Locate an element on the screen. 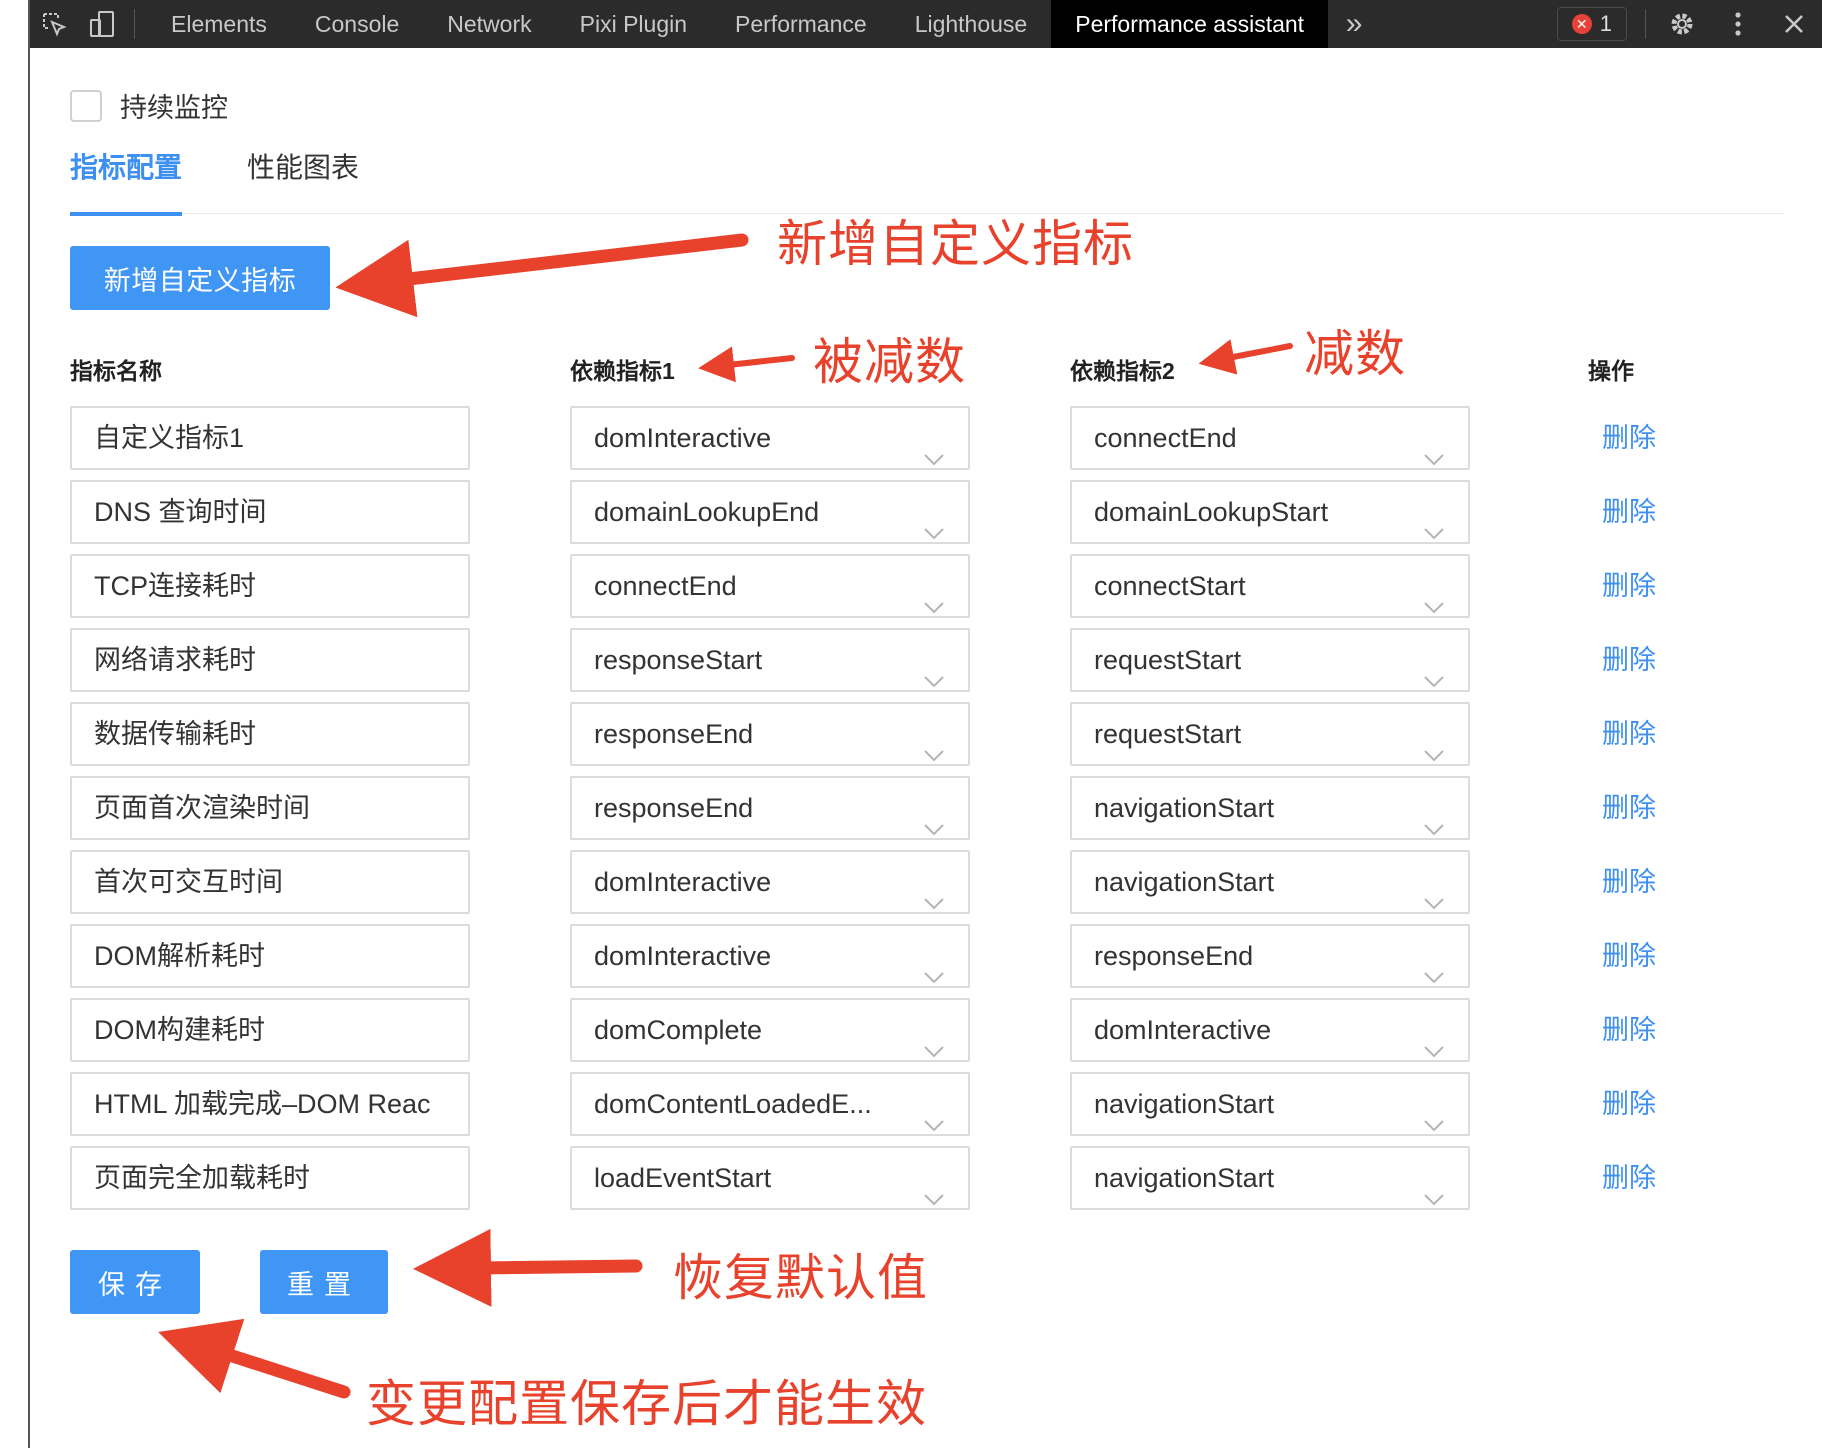  tab-metric-config: 指标配置 is located at coordinates (126, 179).